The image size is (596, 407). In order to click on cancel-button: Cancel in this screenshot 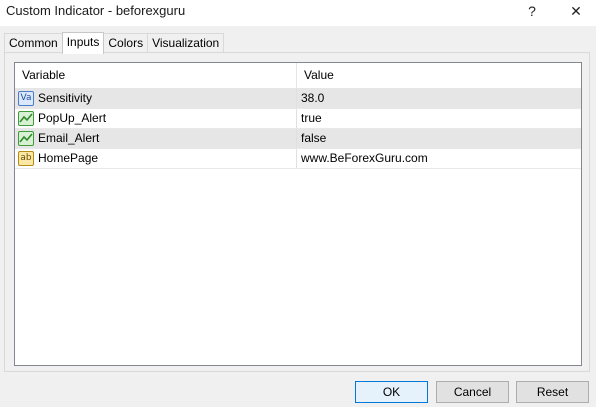, I will do `click(472, 392)`.